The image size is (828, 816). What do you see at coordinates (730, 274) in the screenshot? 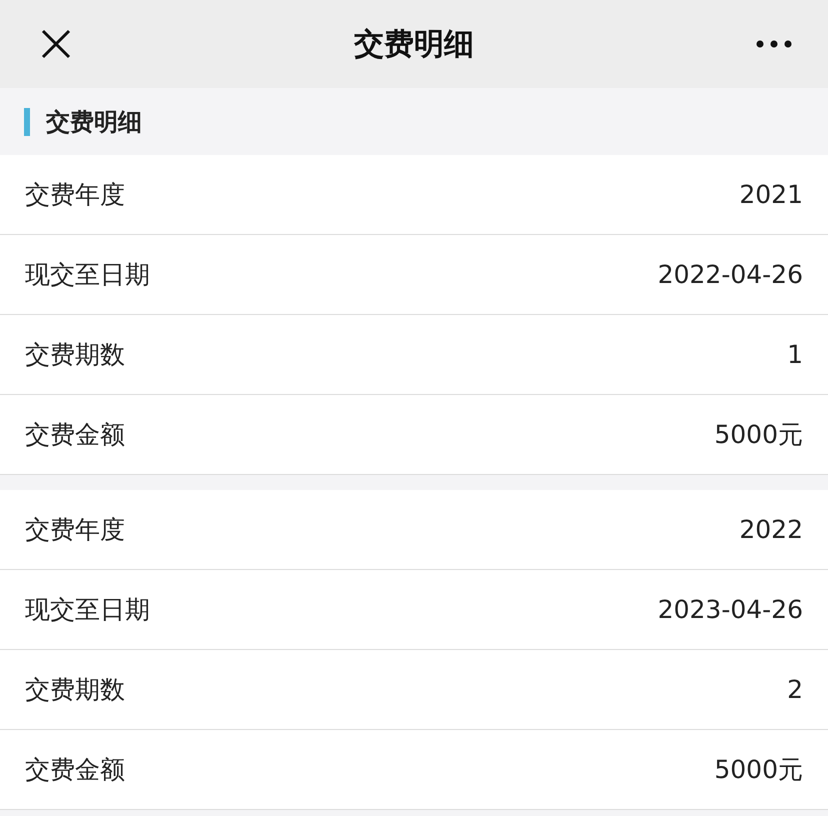
I see `field-value: 2022-04-26` at bounding box center [730, 274].